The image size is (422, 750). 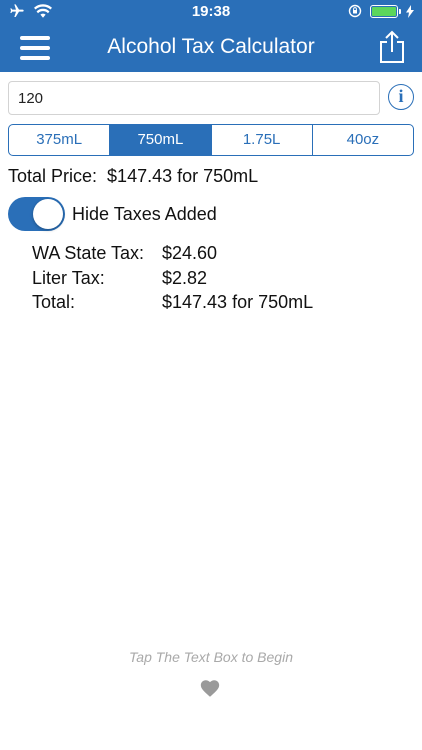 What do you see at coordinates (401, 97) in the screenshot?
I see `info-icon: i` at bounding box center [401, 97].